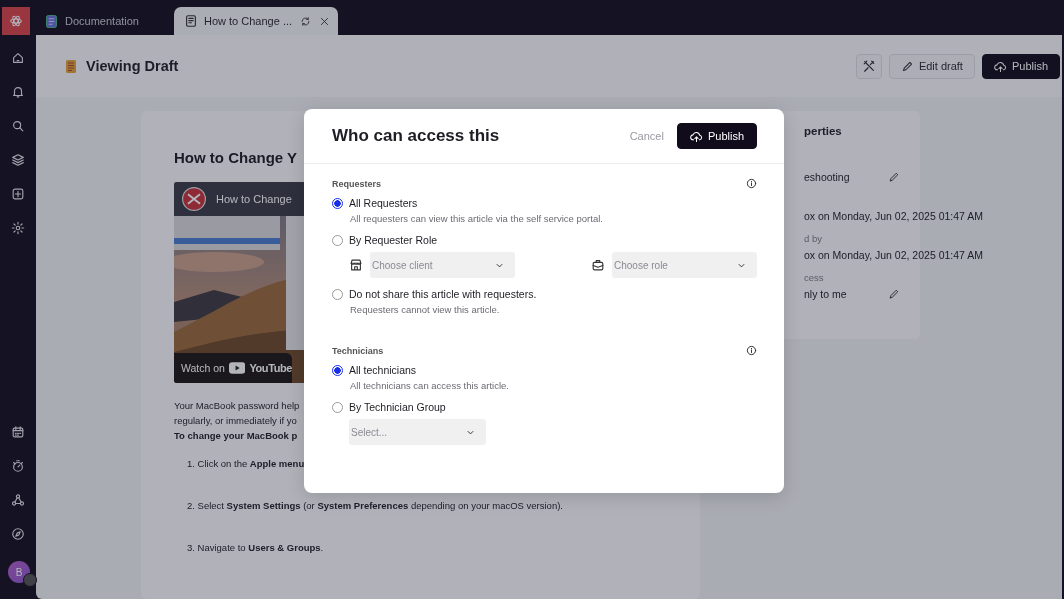 The image size is (1064, 599). Describe the element at coordinates (825, 294) in the screenshot. I see `field-value: nly to me` at that location.